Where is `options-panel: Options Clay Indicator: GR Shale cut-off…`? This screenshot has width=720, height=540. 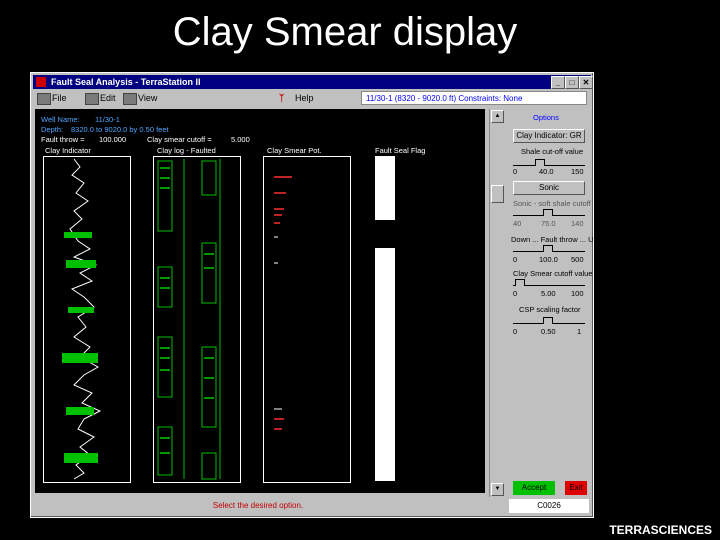
options-panel: Options Clay Indicator: GR Shale cut-off… is located at coordinates (553, 304).